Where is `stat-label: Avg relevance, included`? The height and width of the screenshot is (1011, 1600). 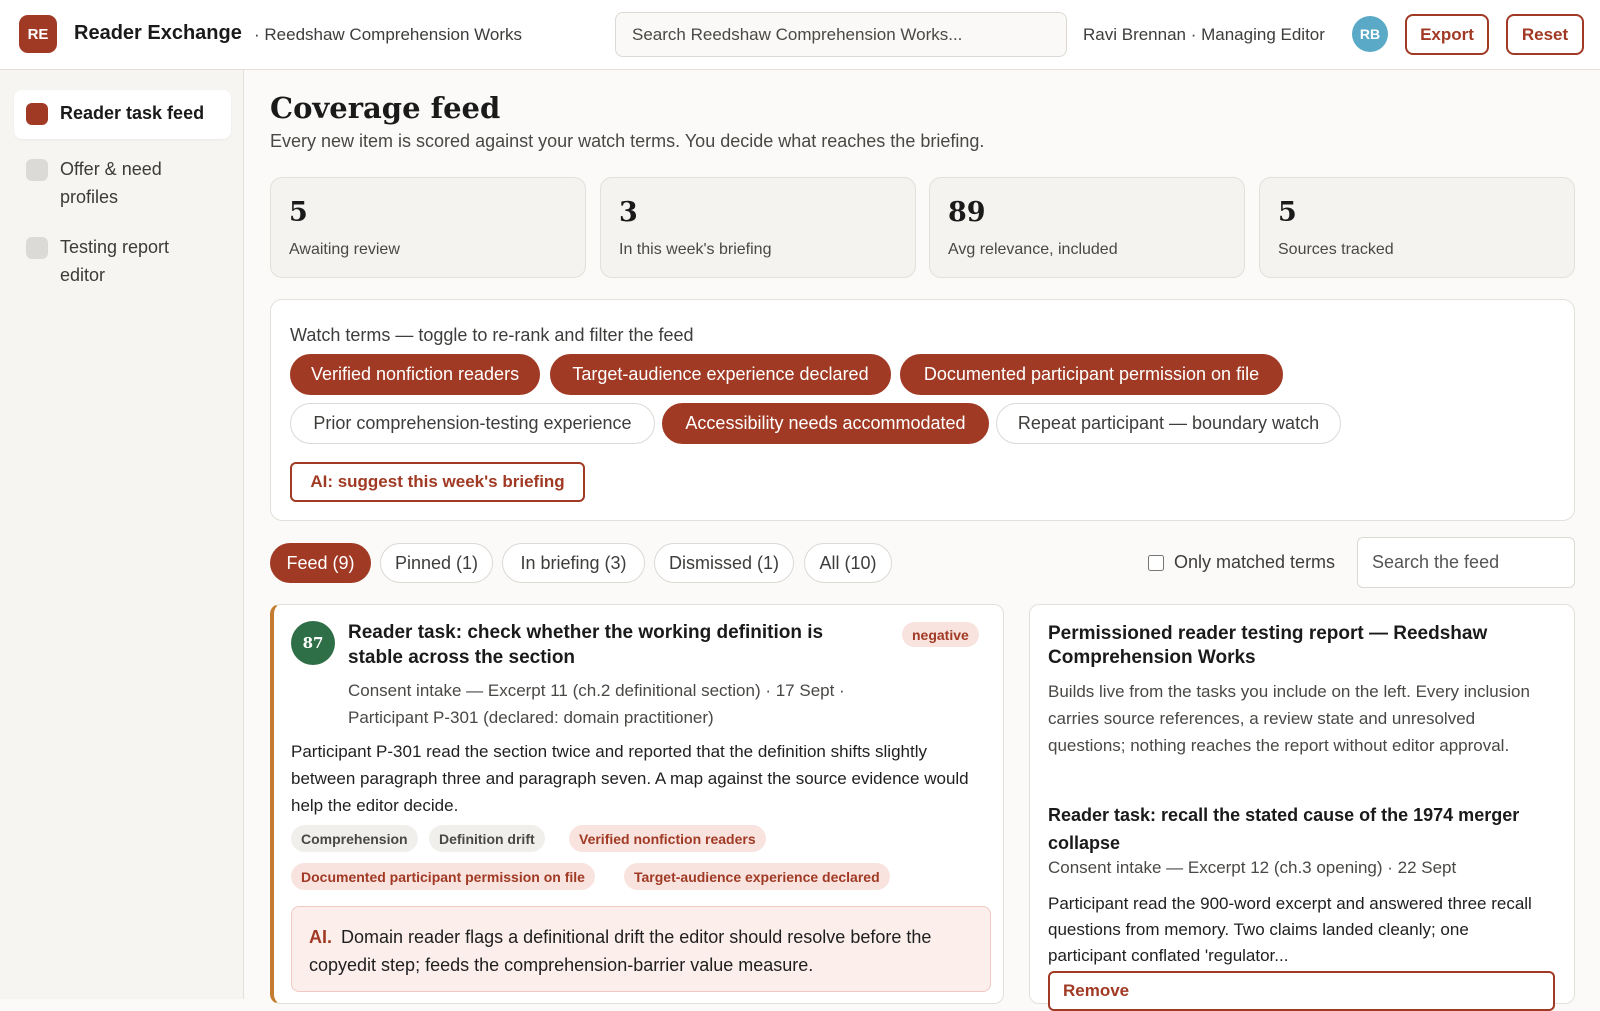
stat-label: Avg relevance, included is located at coordinates (1033, 249).